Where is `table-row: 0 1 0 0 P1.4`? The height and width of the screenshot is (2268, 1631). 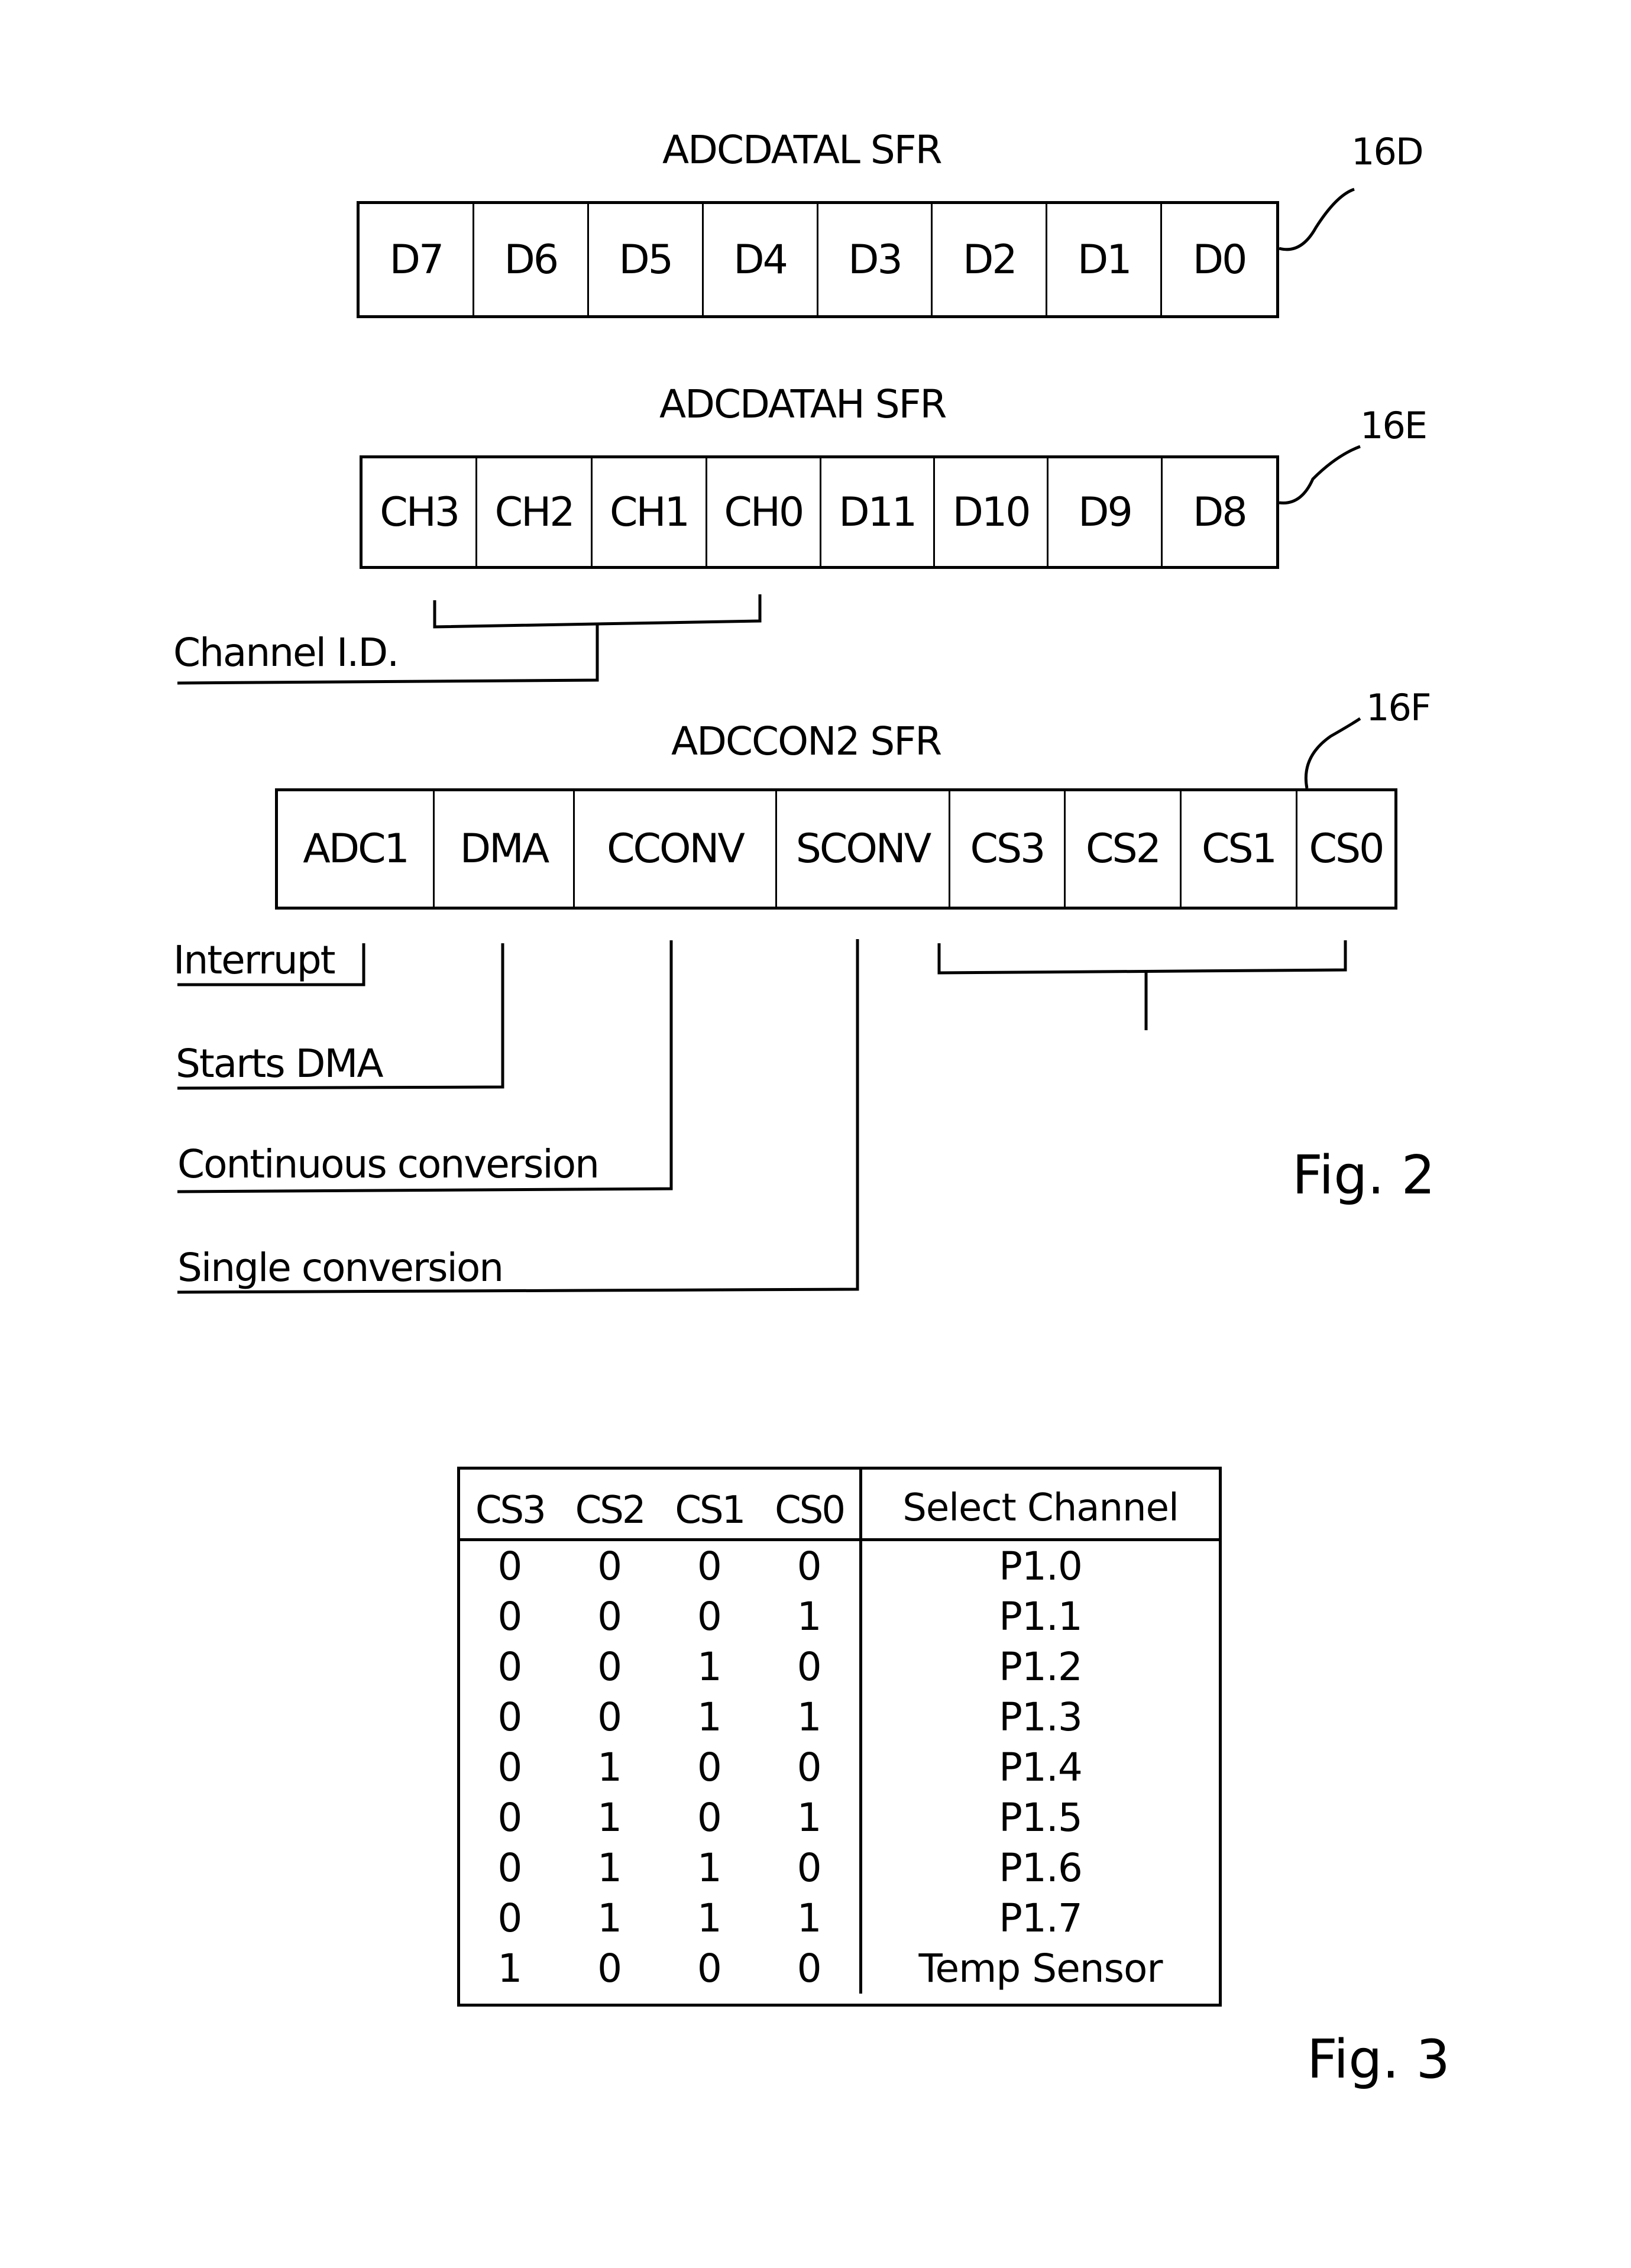 table-row: 0 1 0 0 P1.4 is located at coordinates (839, 1768).